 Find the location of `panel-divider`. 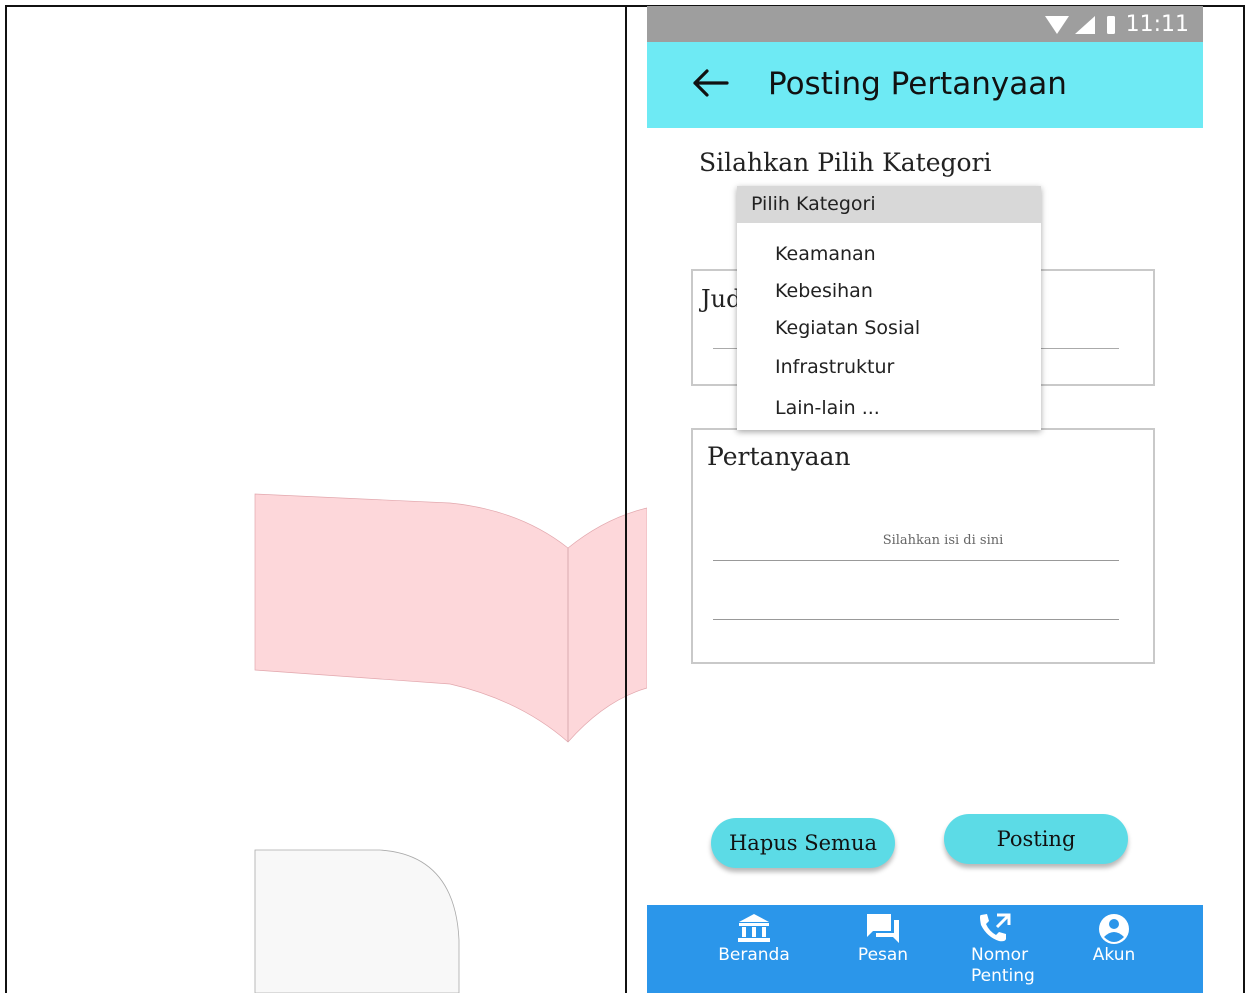

panel-divider is located at coordinates (626, 499).